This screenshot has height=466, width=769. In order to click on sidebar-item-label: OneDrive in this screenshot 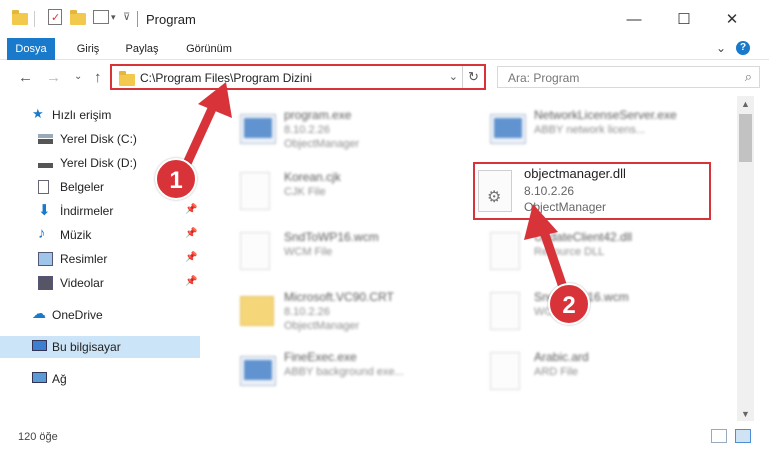, I will do `click(77, 315)`.